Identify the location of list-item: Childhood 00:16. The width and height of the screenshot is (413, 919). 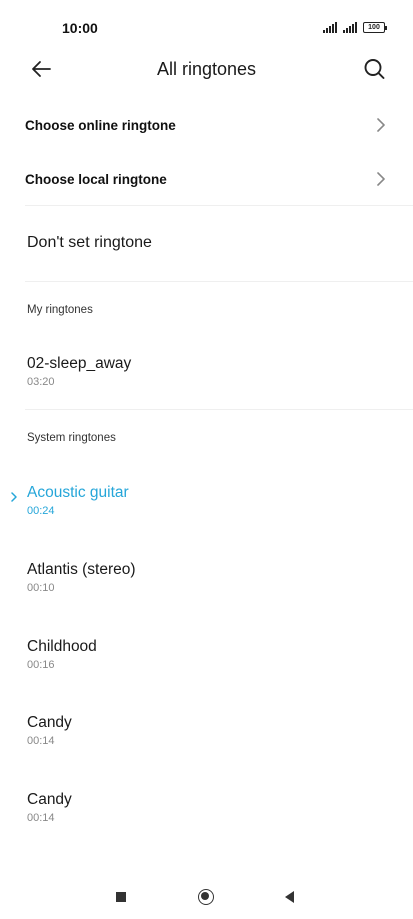
(206, 658).